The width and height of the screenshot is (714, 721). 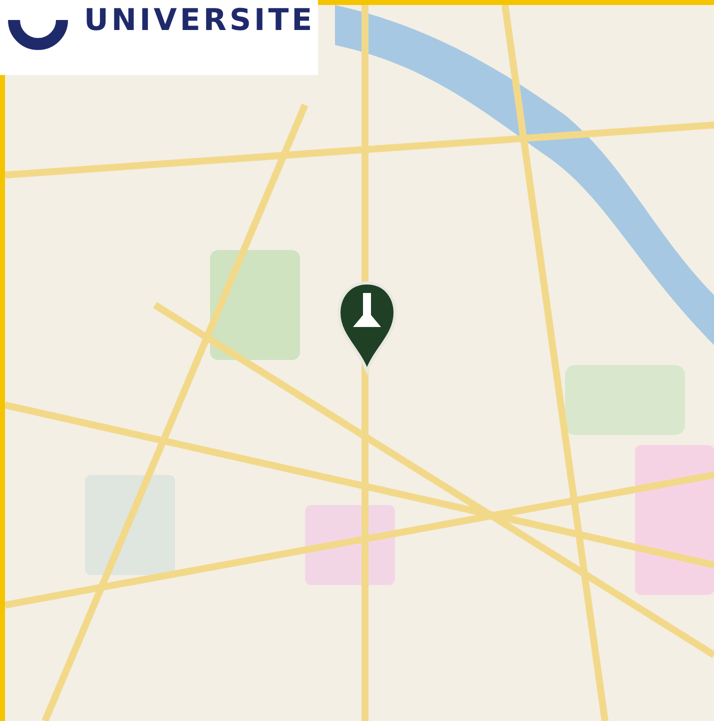 What do you see at coordinates (367, 327) in the screenshot?
I see `map-pin-icon` at bounding box center [367, 327].